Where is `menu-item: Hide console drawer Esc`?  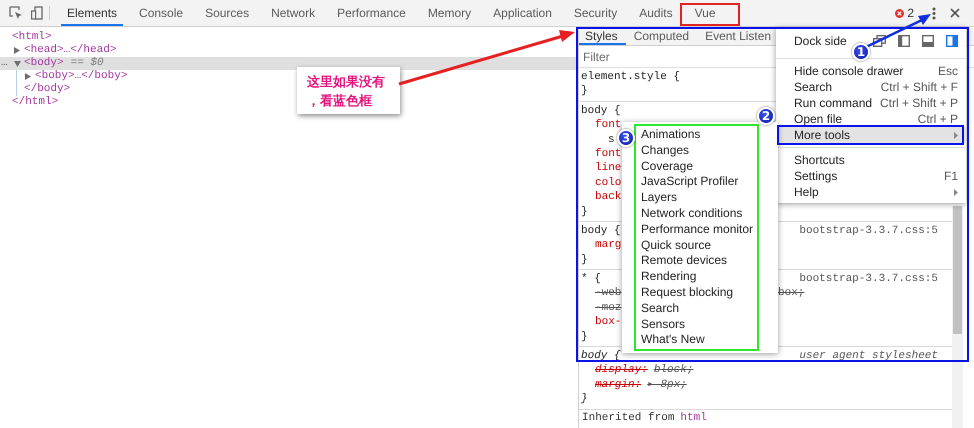 menu-item: Hide console drawer Esc is located at coordinates (871, 71).